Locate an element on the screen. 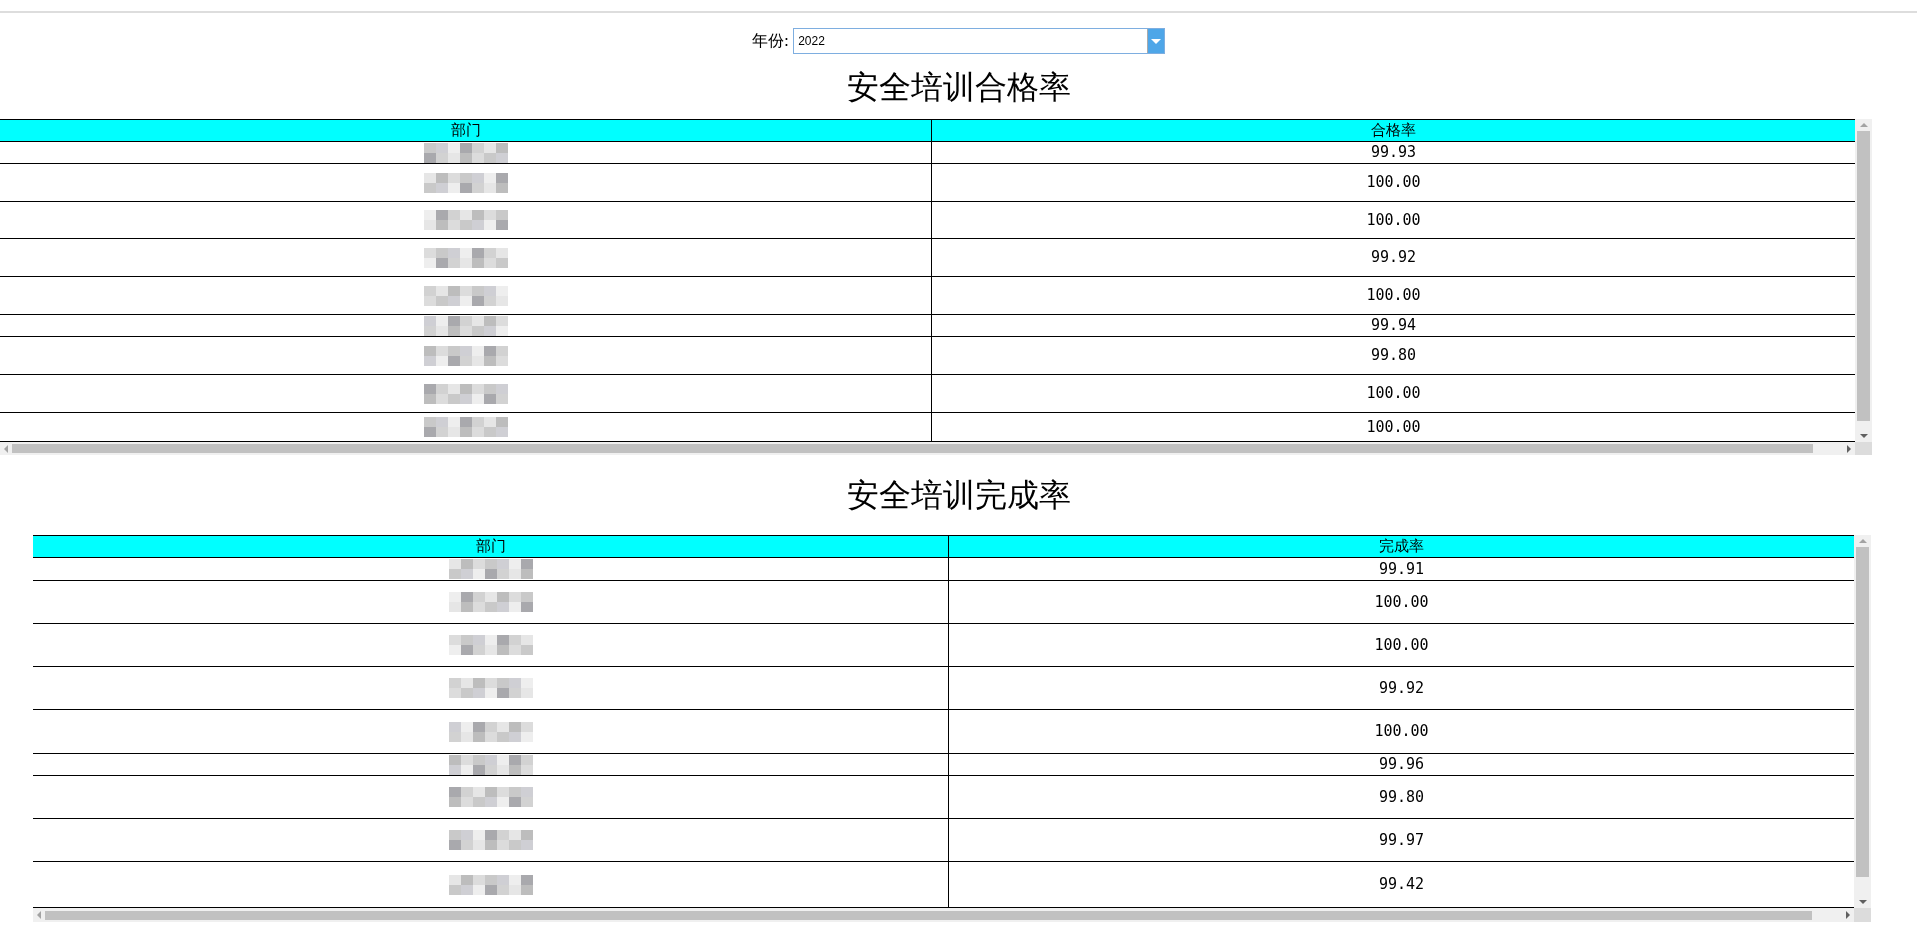  column-header: 合格率 is located at coordinates (1393, 130).